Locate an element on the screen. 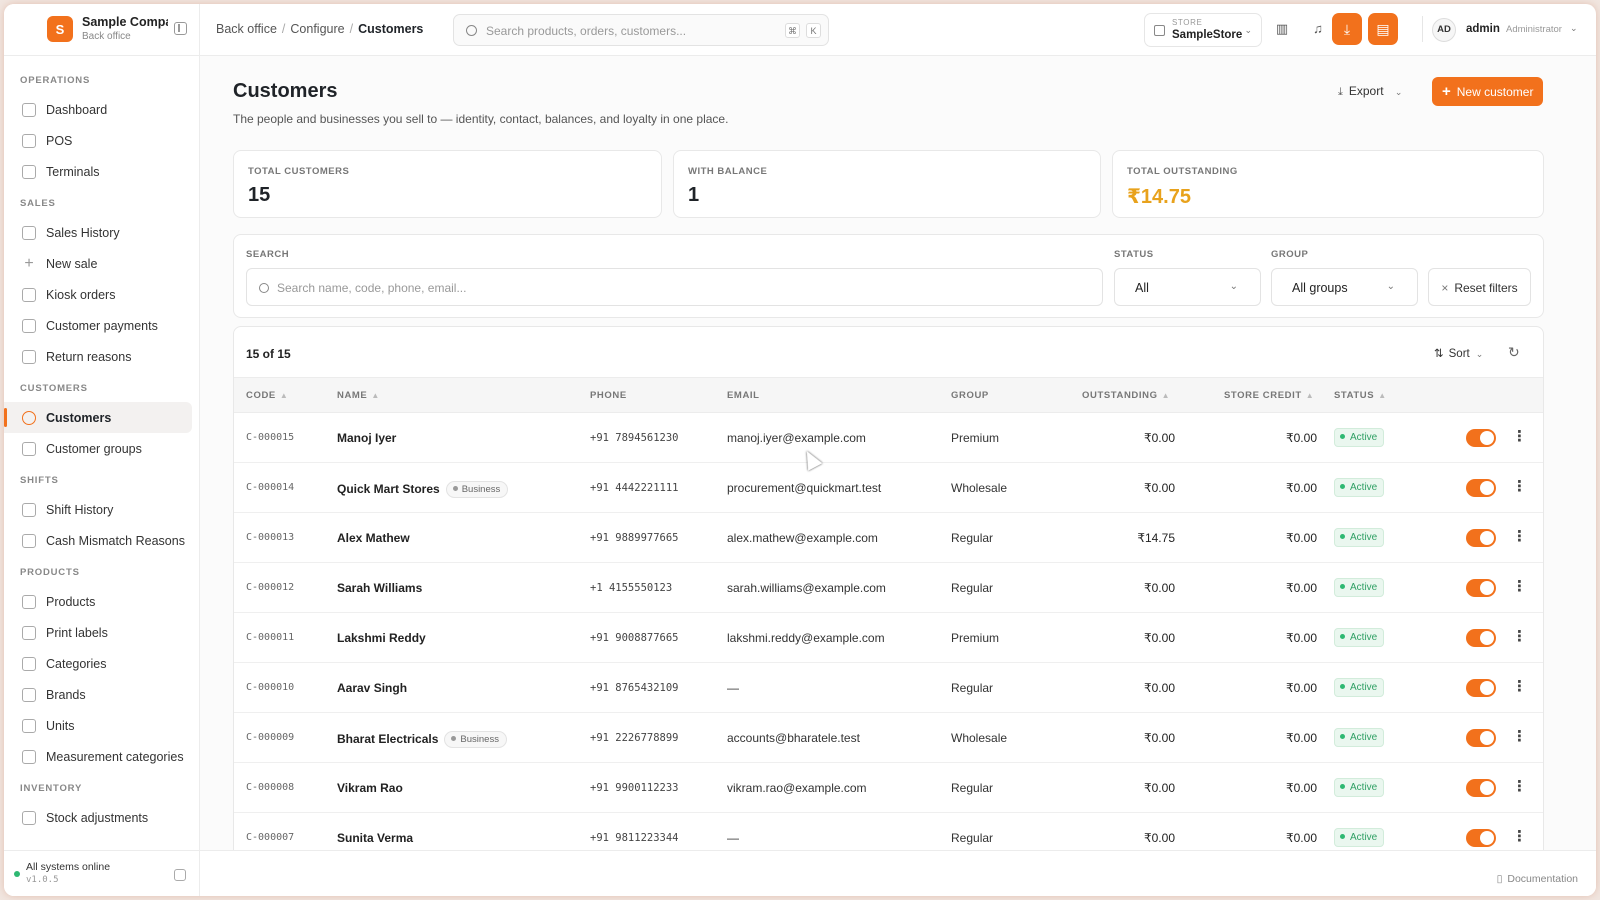  customer-name: Sunita Verma is located at coordinates (375, 838).